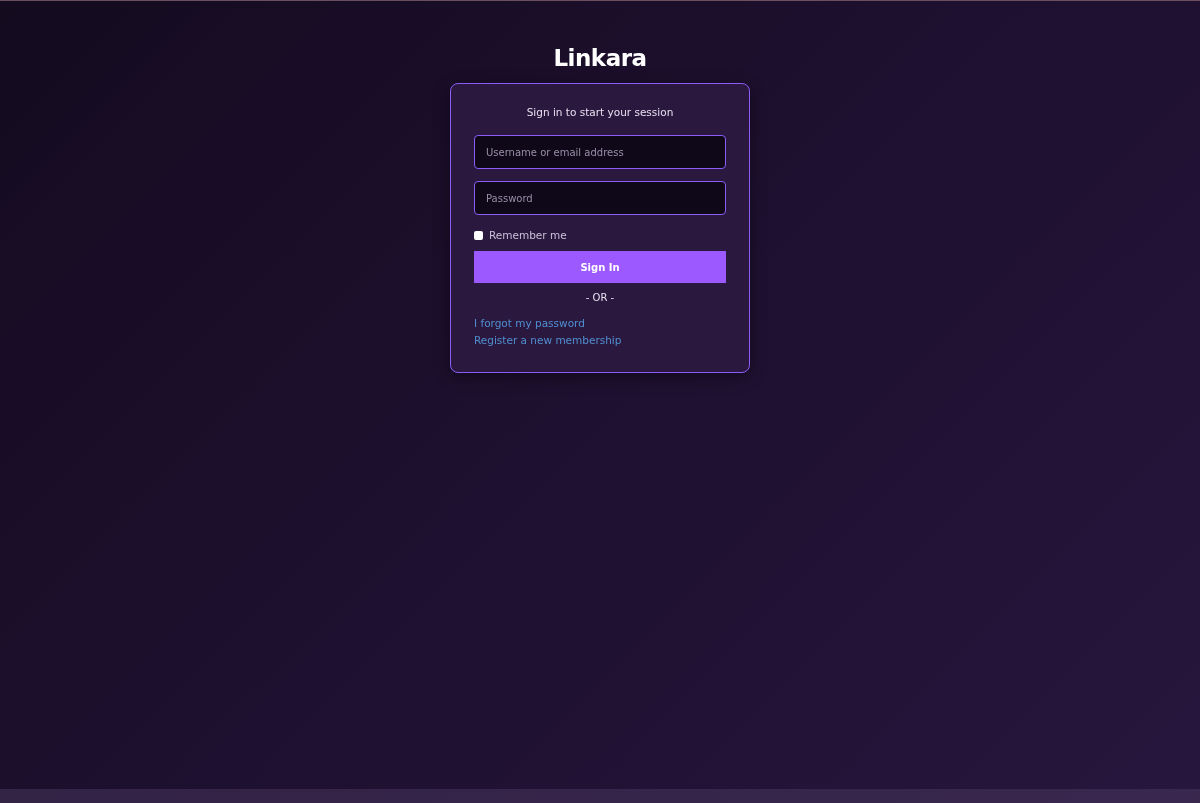 This screenshot has height=803, width=1200. Describe the element at coordinates (600, 198) in the screenshot. I see `input-field: Password` at that location.